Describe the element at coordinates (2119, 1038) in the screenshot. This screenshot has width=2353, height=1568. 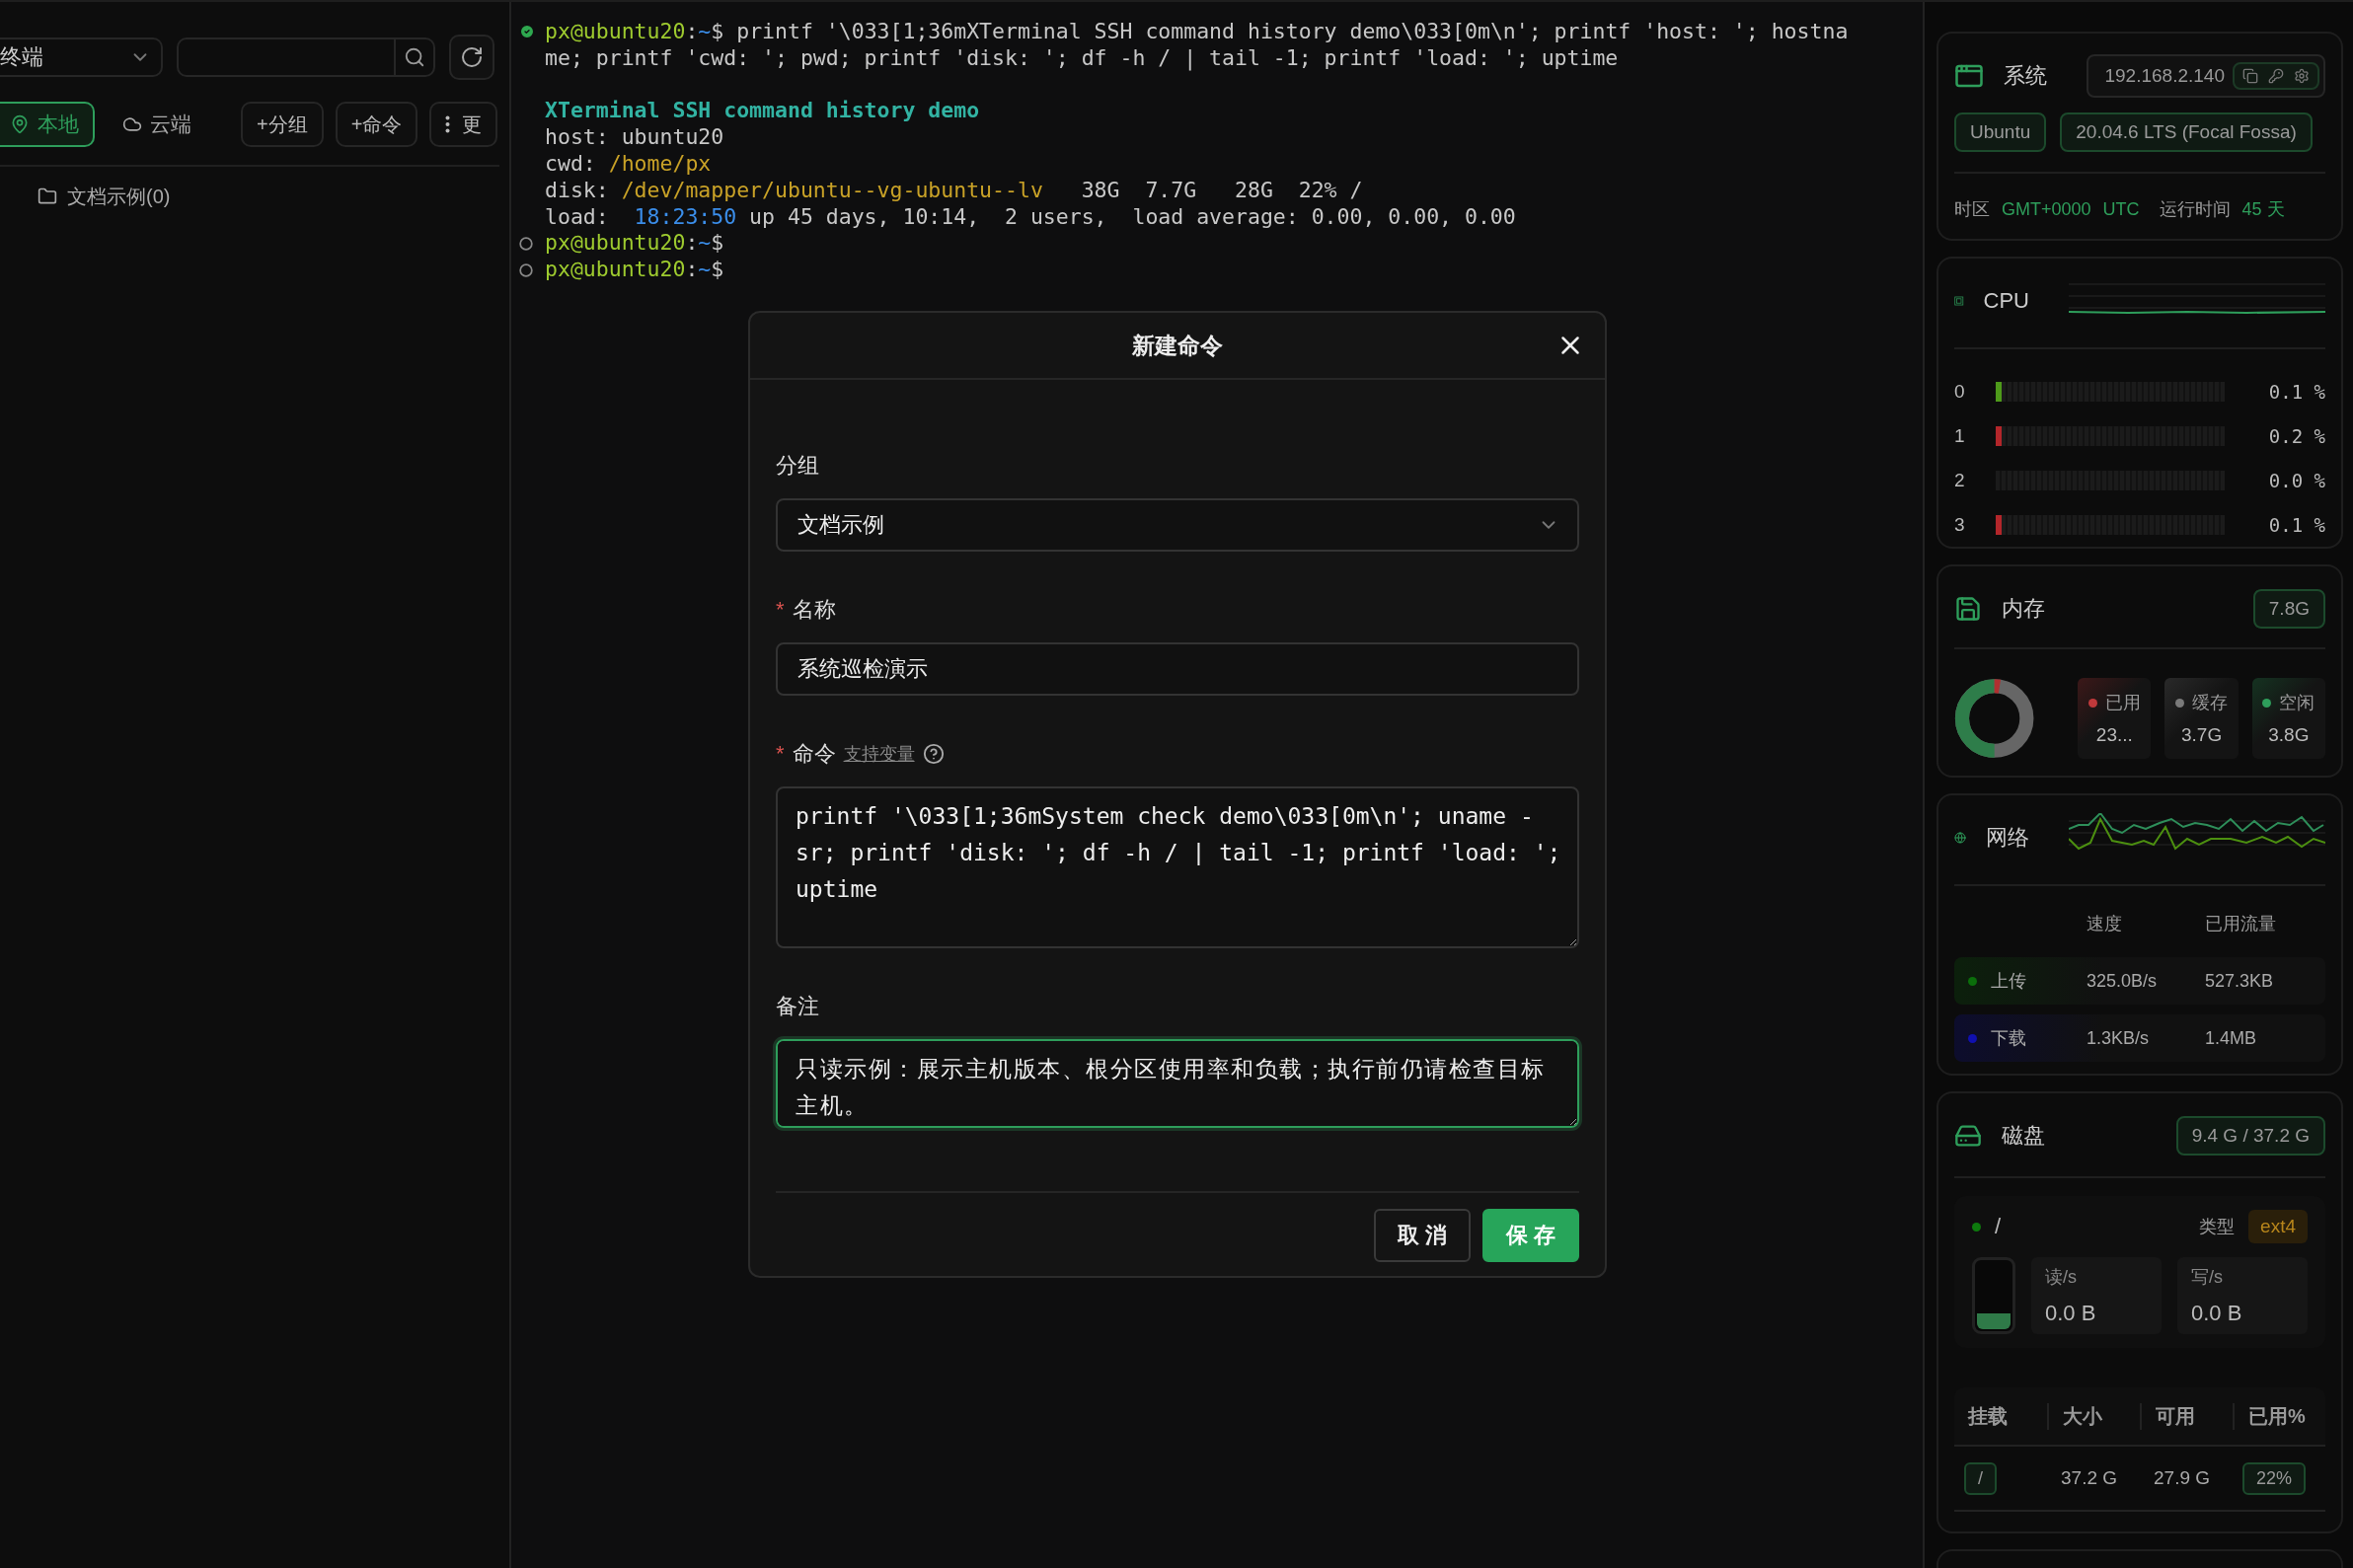
I see `speed-value: 1.3KB/s` at that location.